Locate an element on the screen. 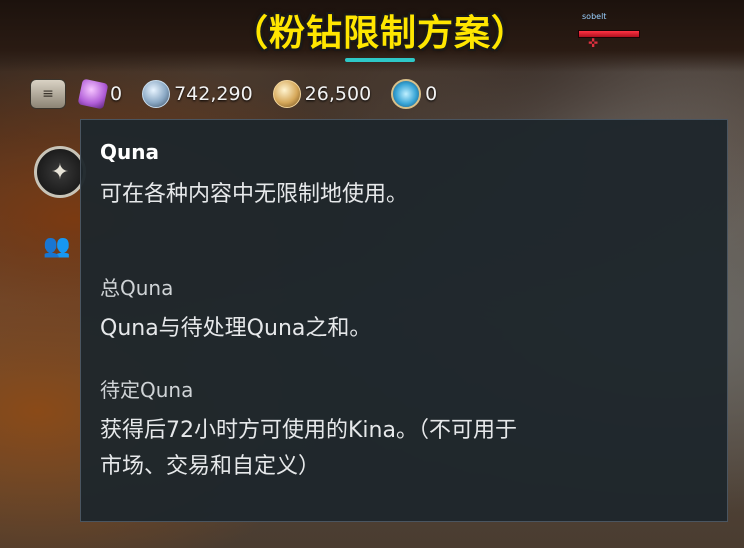 Image resolution: width=744 pixels, height=548 pixels. pending-quna-description-line2: 市场、交易和自定义） is located at coordinates (210, 466).